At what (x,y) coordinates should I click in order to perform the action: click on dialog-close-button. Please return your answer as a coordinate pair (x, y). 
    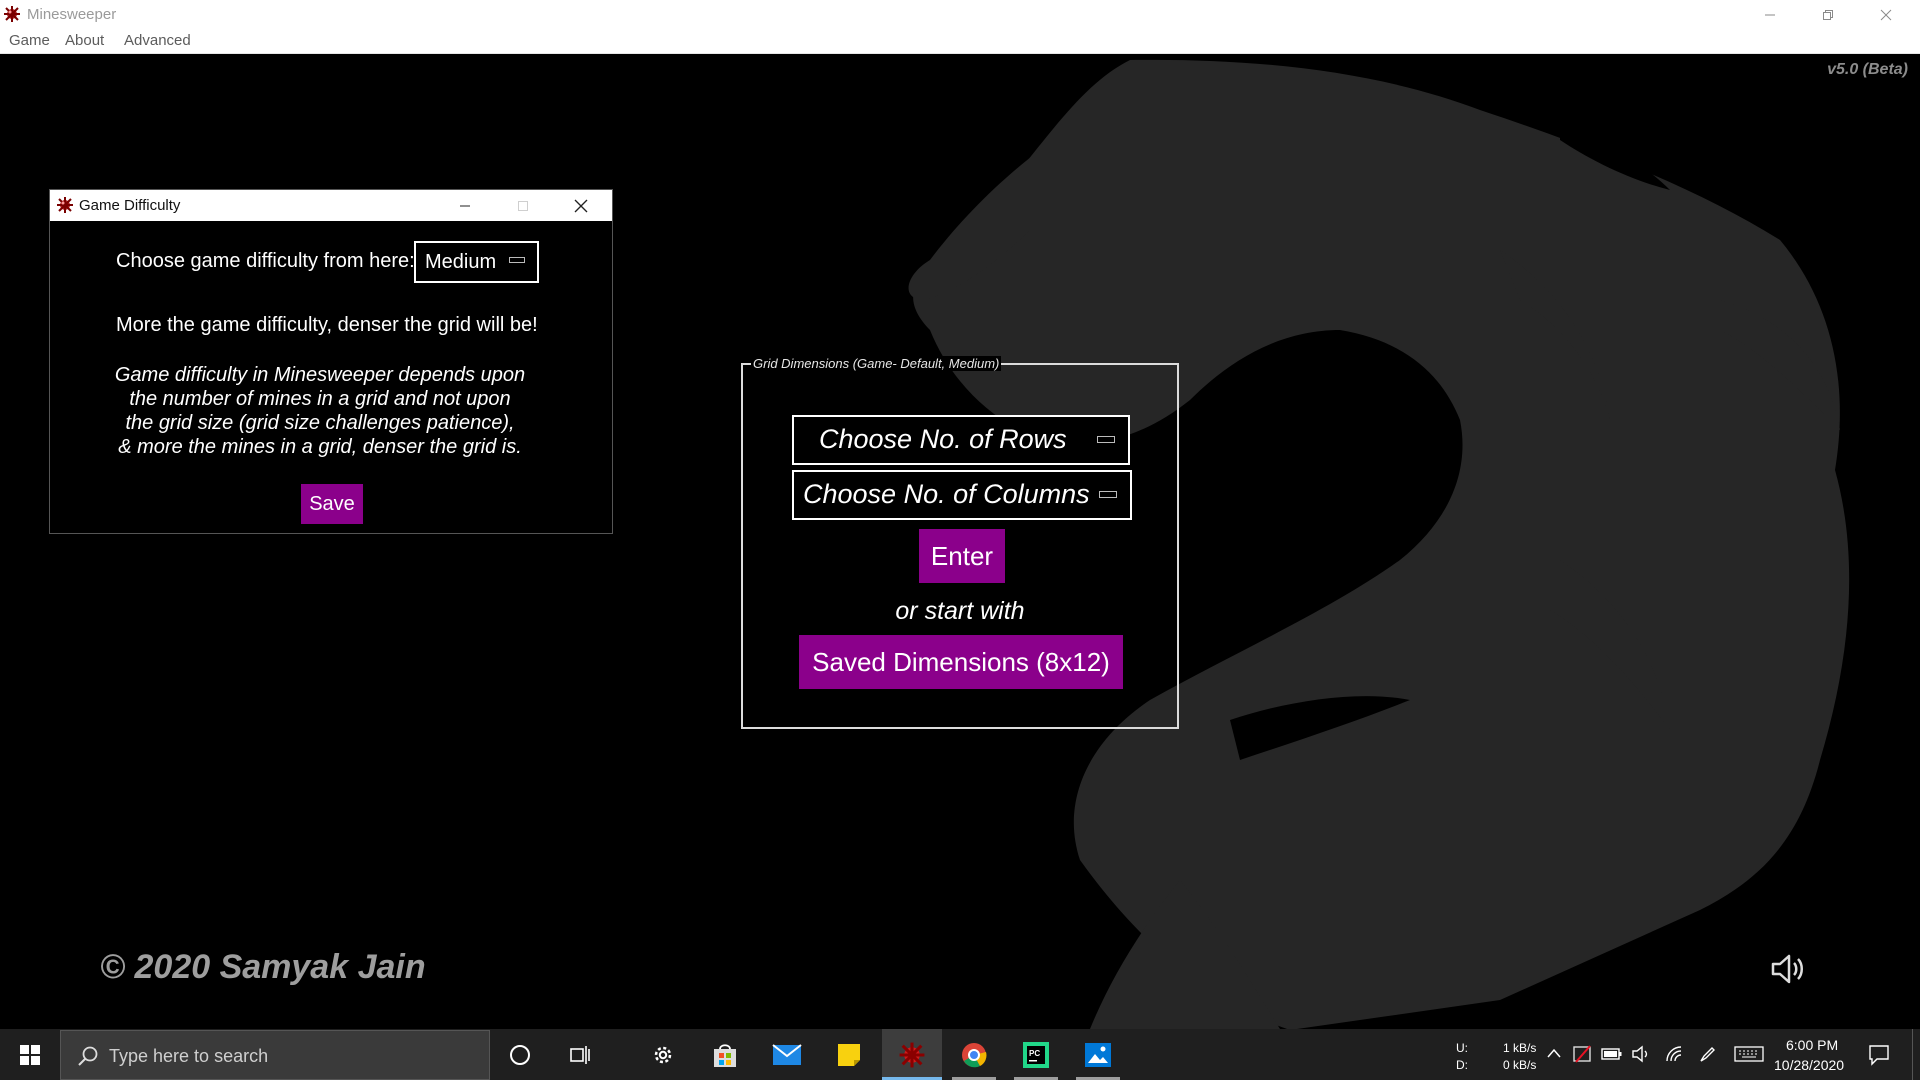
    Looking at the image, I should click on (581, 205).